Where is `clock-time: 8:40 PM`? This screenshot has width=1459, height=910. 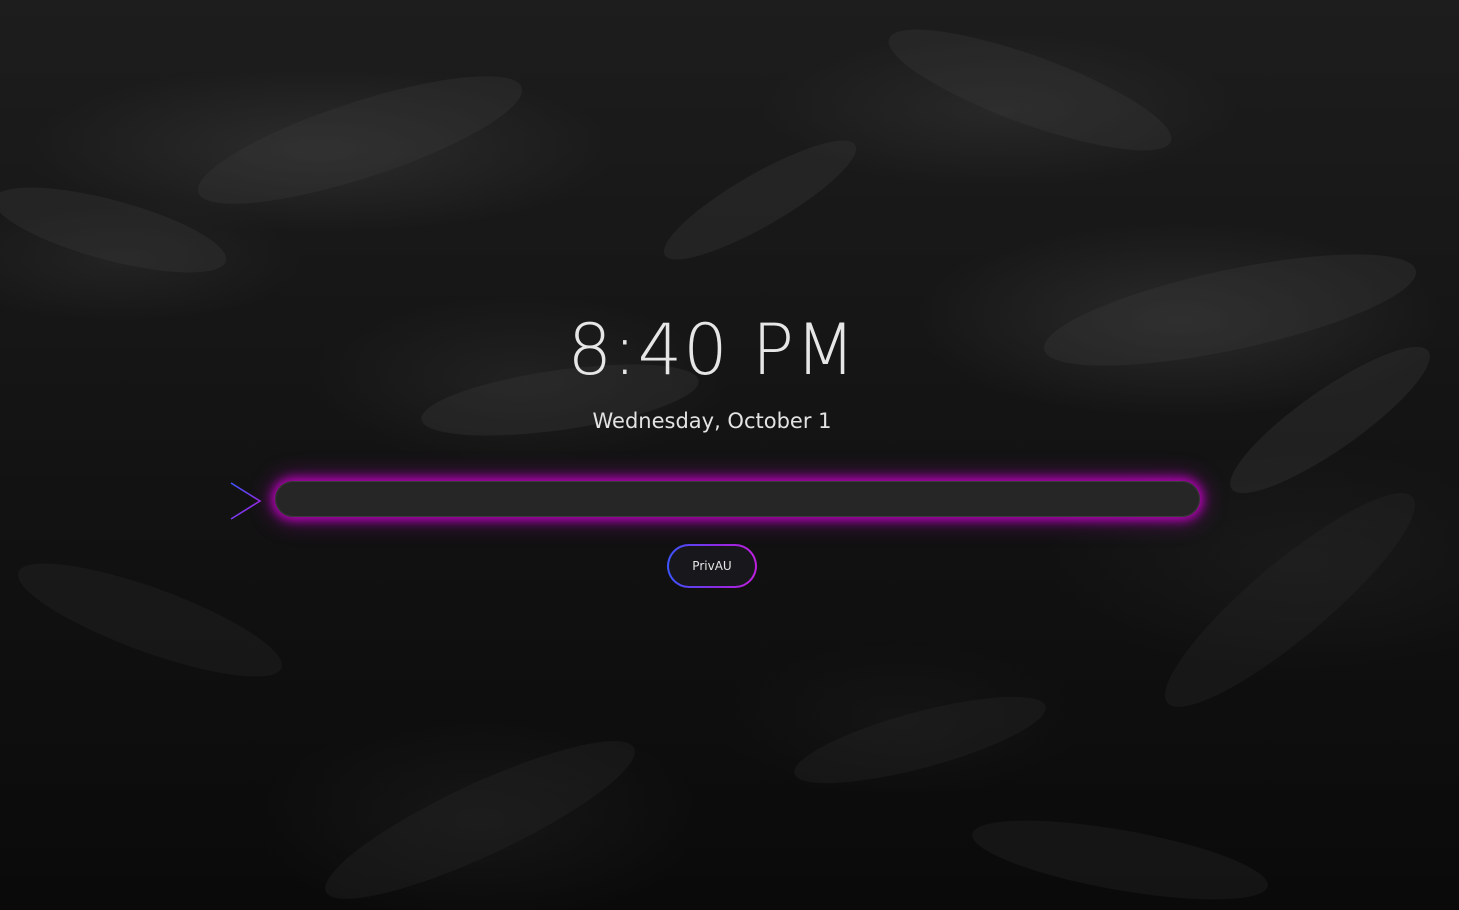
clock-time: 8:40 PM is located at coordinates (712, 350).